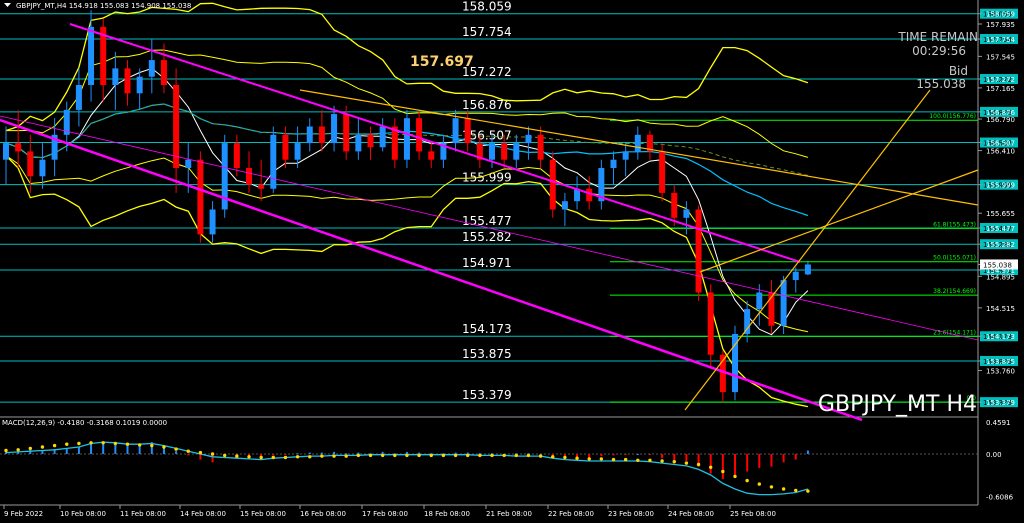  I want to click on time-tick-label: 18 Feb 08:00, so click(447, 514).